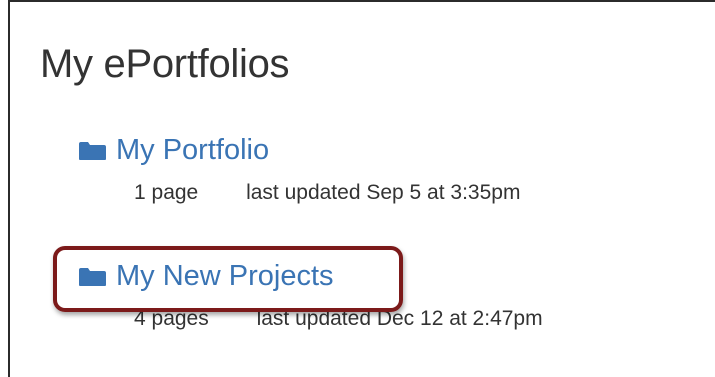 The image size is (715, 377). I want to click on portfolio-name: My Portfolio, so click(193, 150).